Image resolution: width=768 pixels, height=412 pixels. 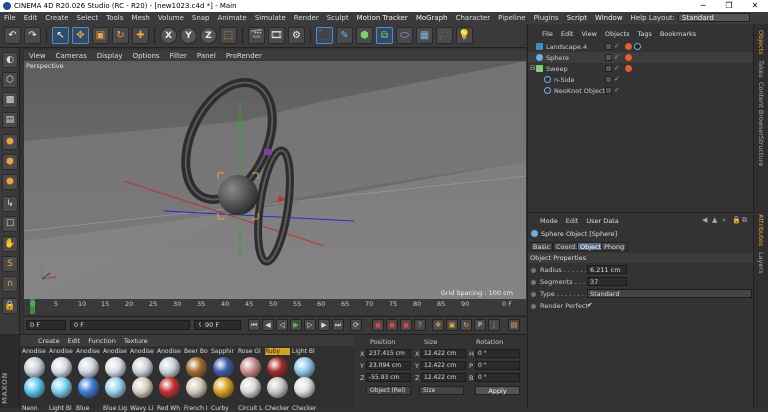 What do you see at coordinates (511, 18) in the screenshot?
I see `menu-pipeline: Pipeline` at bounding box center [511, 18].